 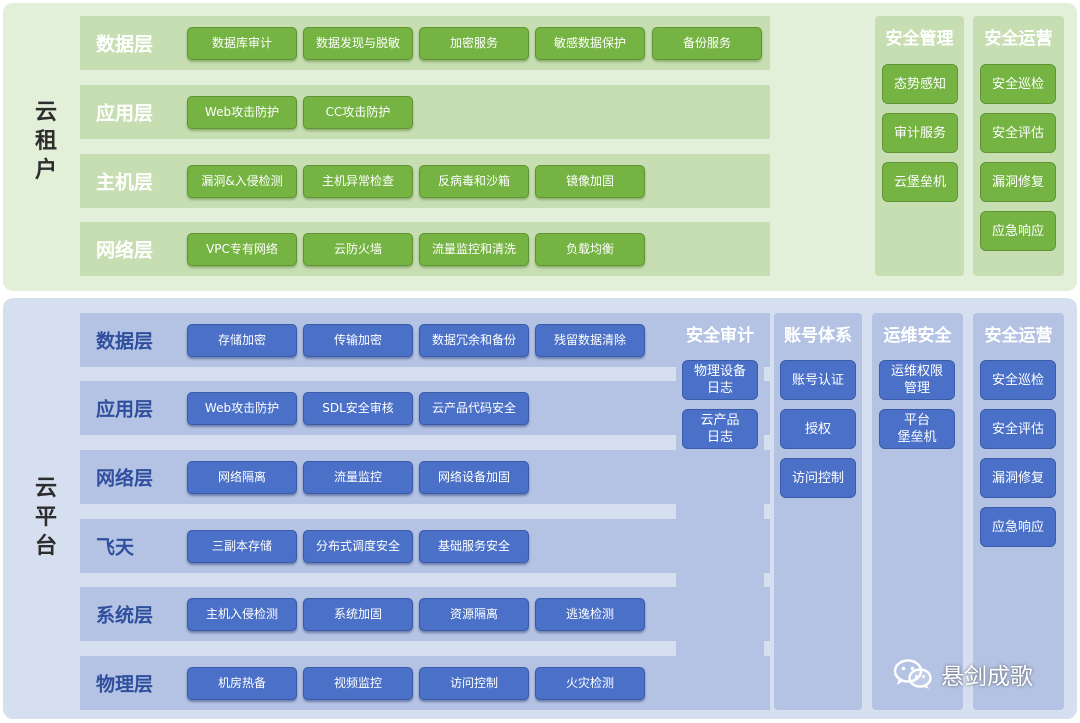 I want to click on service-chip: 视频监控, so click(x=358, y=683).